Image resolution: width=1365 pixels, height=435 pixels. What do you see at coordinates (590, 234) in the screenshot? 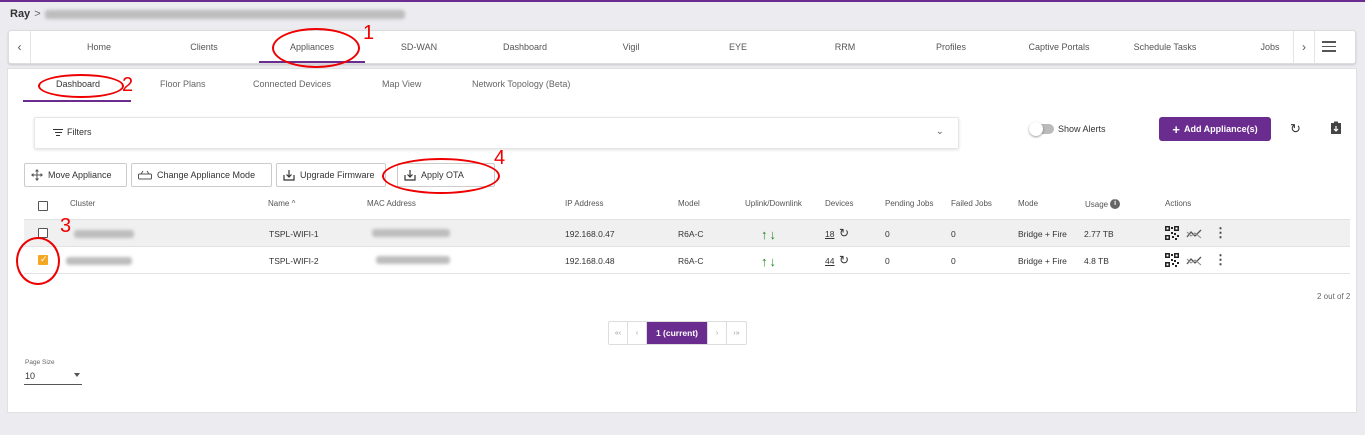
I see `cell-ip: 192.168.0.47` at bounding box center [590, 234].